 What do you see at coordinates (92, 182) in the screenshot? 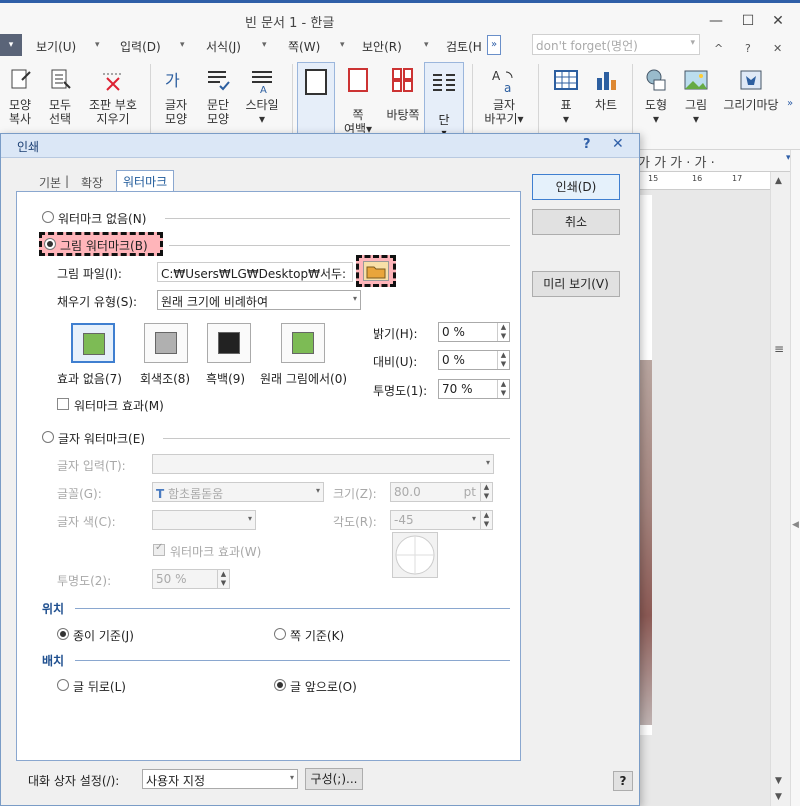
I see `tab-extended: 확장` at bounding box center [92, 182].